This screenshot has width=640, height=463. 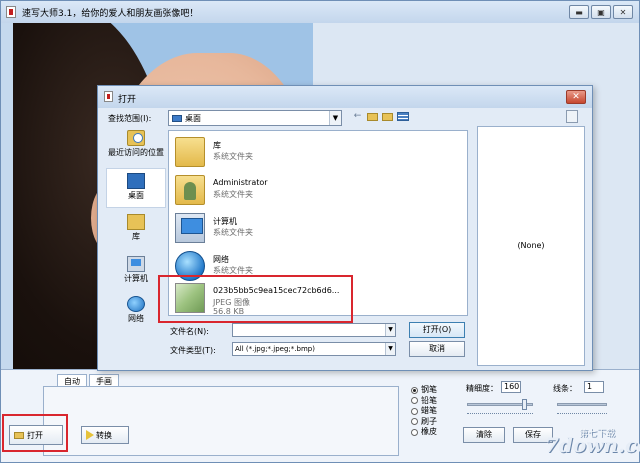 I want to click on convert-button-label: 转换, so click(x=104, y=435).